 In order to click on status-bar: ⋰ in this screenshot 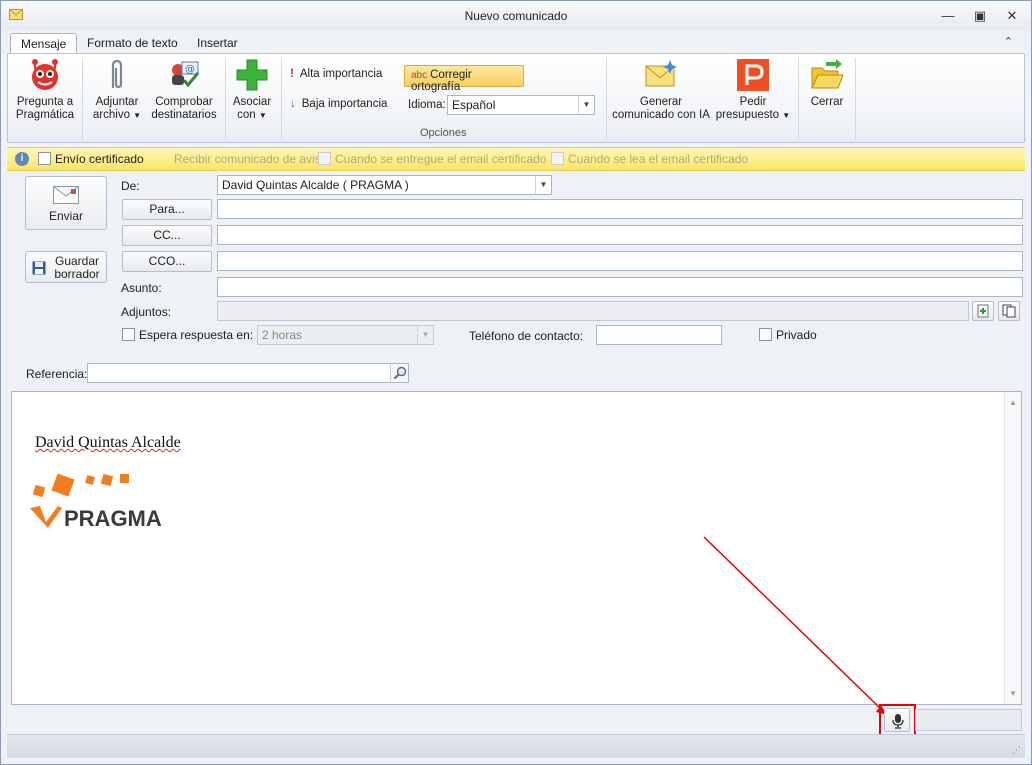, I will do `click(516, 746)`.